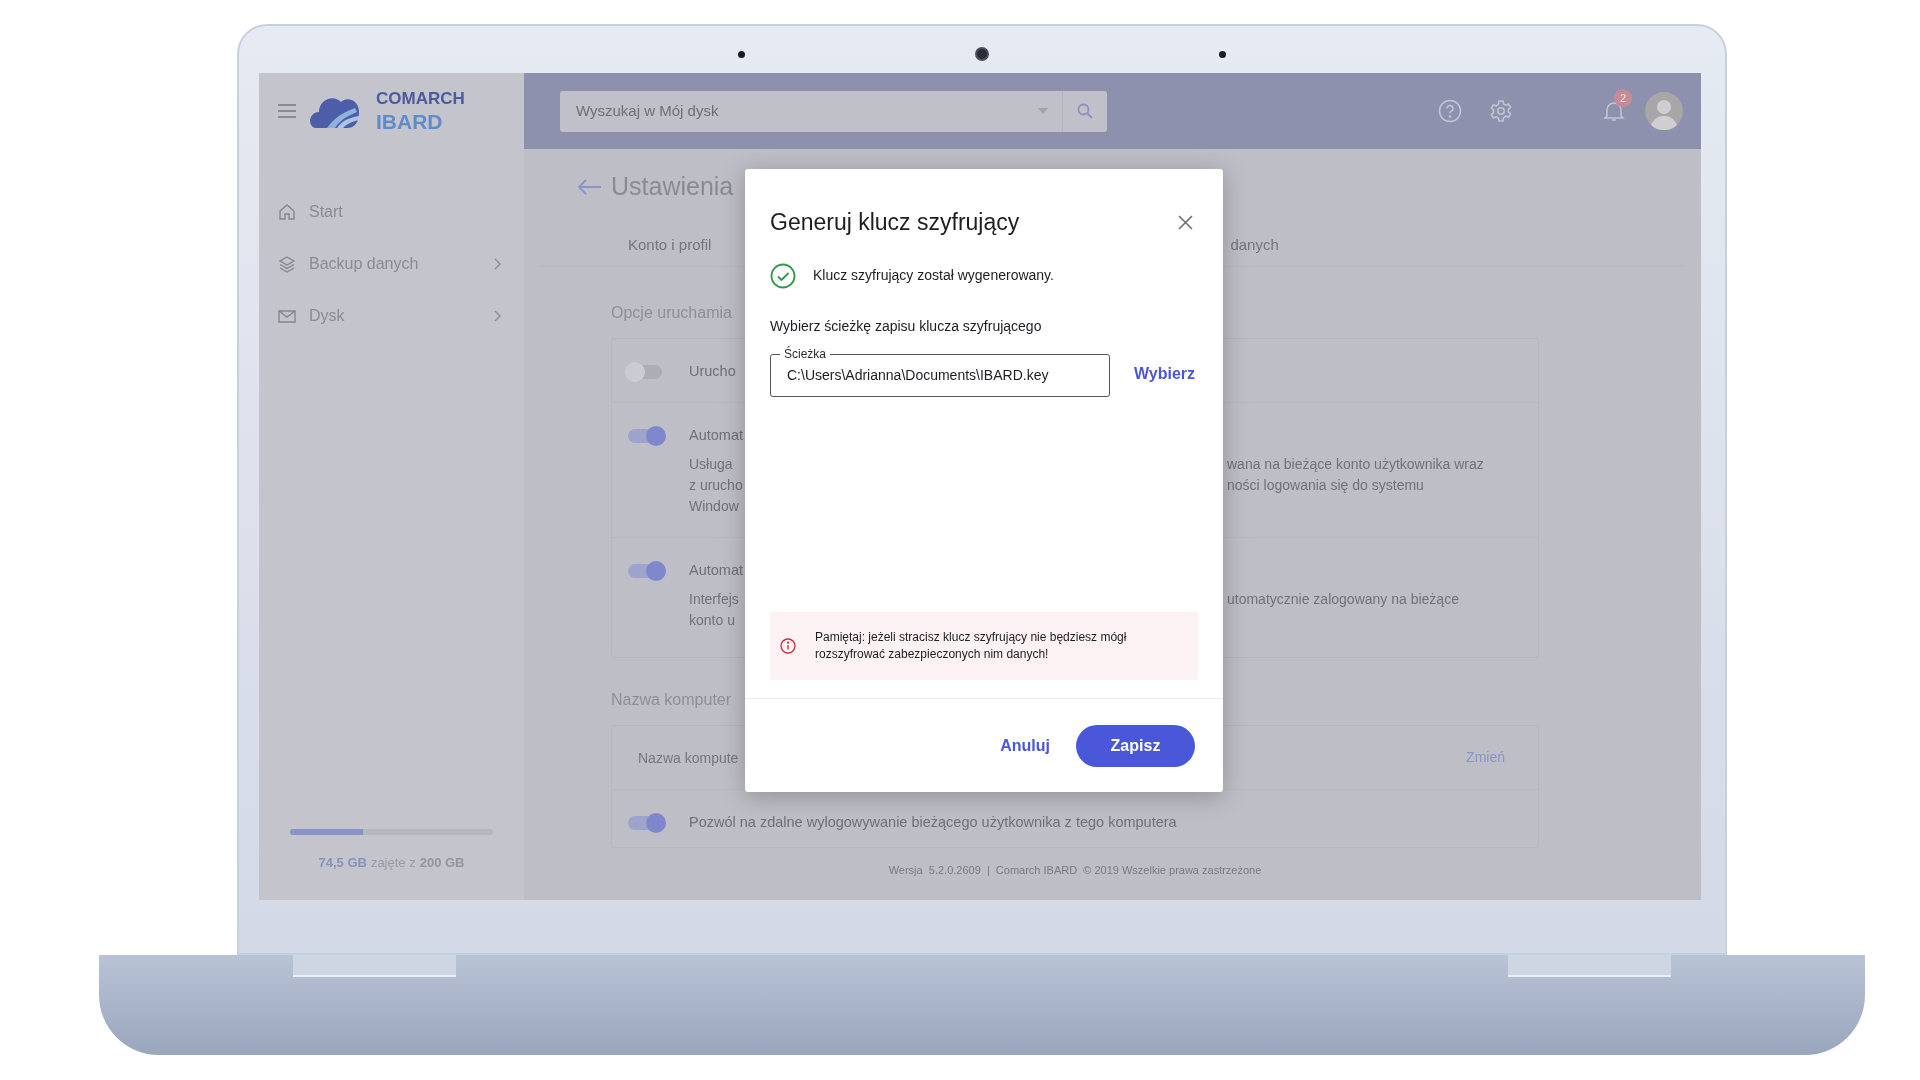  I want to click on path-prompt: Wybierz ścieżkę zapisu klucza szyfrującego, so click(906, 326).